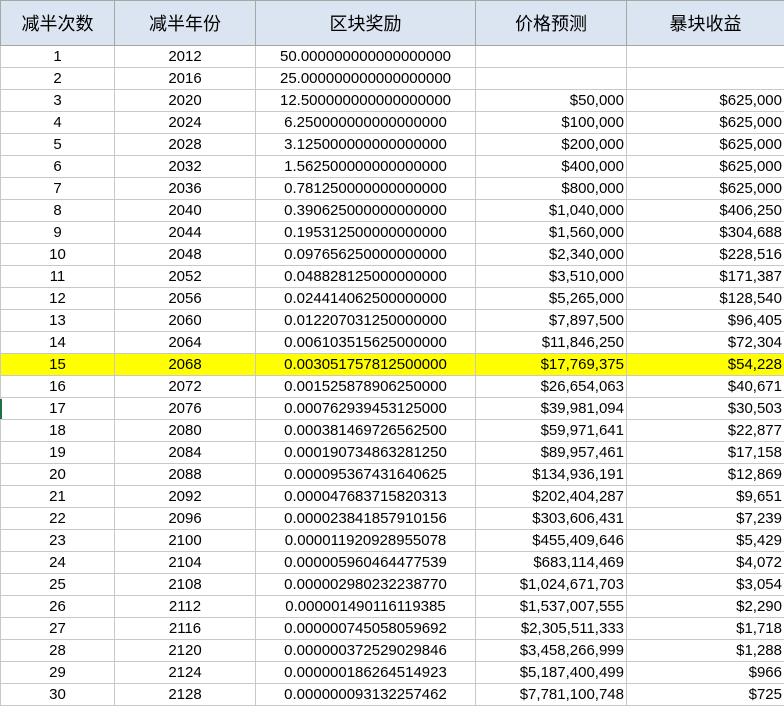 The height and width of the screenshot is (706, 784). What do you see at coordinates (551, 387) in the screenshot?
I see `cell-price-forecast: $26,654,063` at bounding box center [551, 387].